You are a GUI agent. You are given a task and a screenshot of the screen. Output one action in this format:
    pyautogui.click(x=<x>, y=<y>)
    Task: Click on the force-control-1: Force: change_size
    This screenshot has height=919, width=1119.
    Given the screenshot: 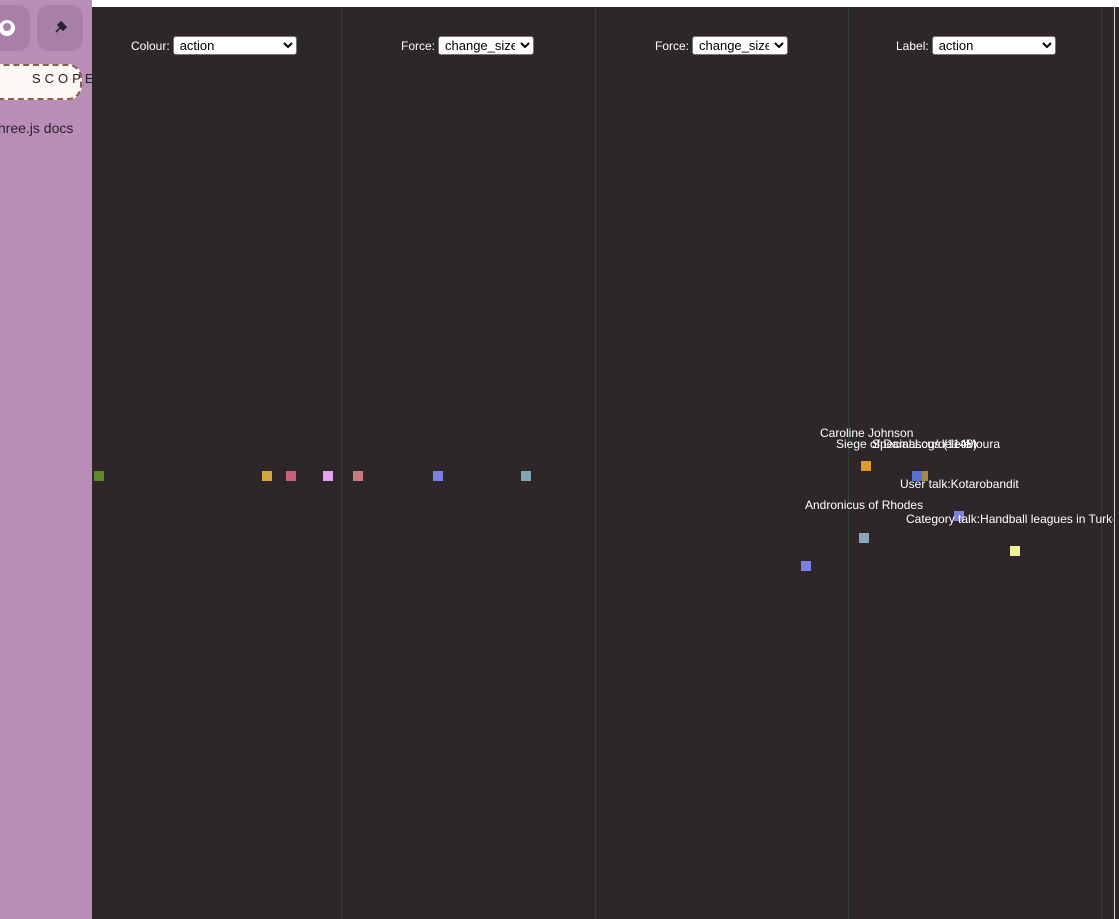 What is the action you would take?
    pyautogui.click(x=468, y=45)
    